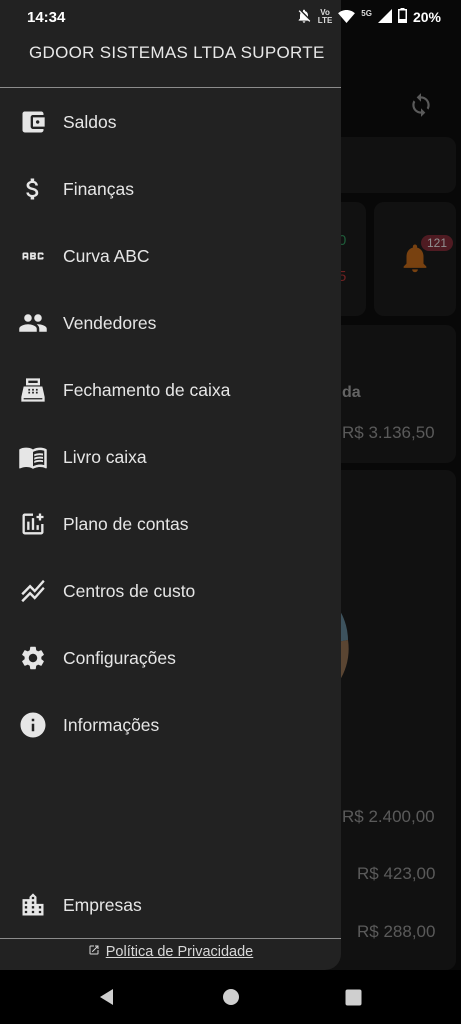 Image resolution: width=461 pixels, height=1024 pixels. What do you see at coordinates (33, 725) in the screenshot?
I see `info-icon` at bounding box center [33, 725].